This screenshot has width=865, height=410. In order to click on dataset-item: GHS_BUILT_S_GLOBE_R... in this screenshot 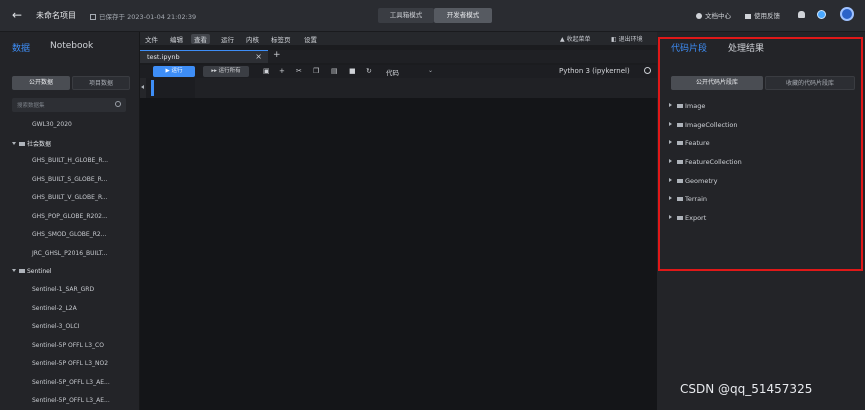, I will do `click(69, 179)`.